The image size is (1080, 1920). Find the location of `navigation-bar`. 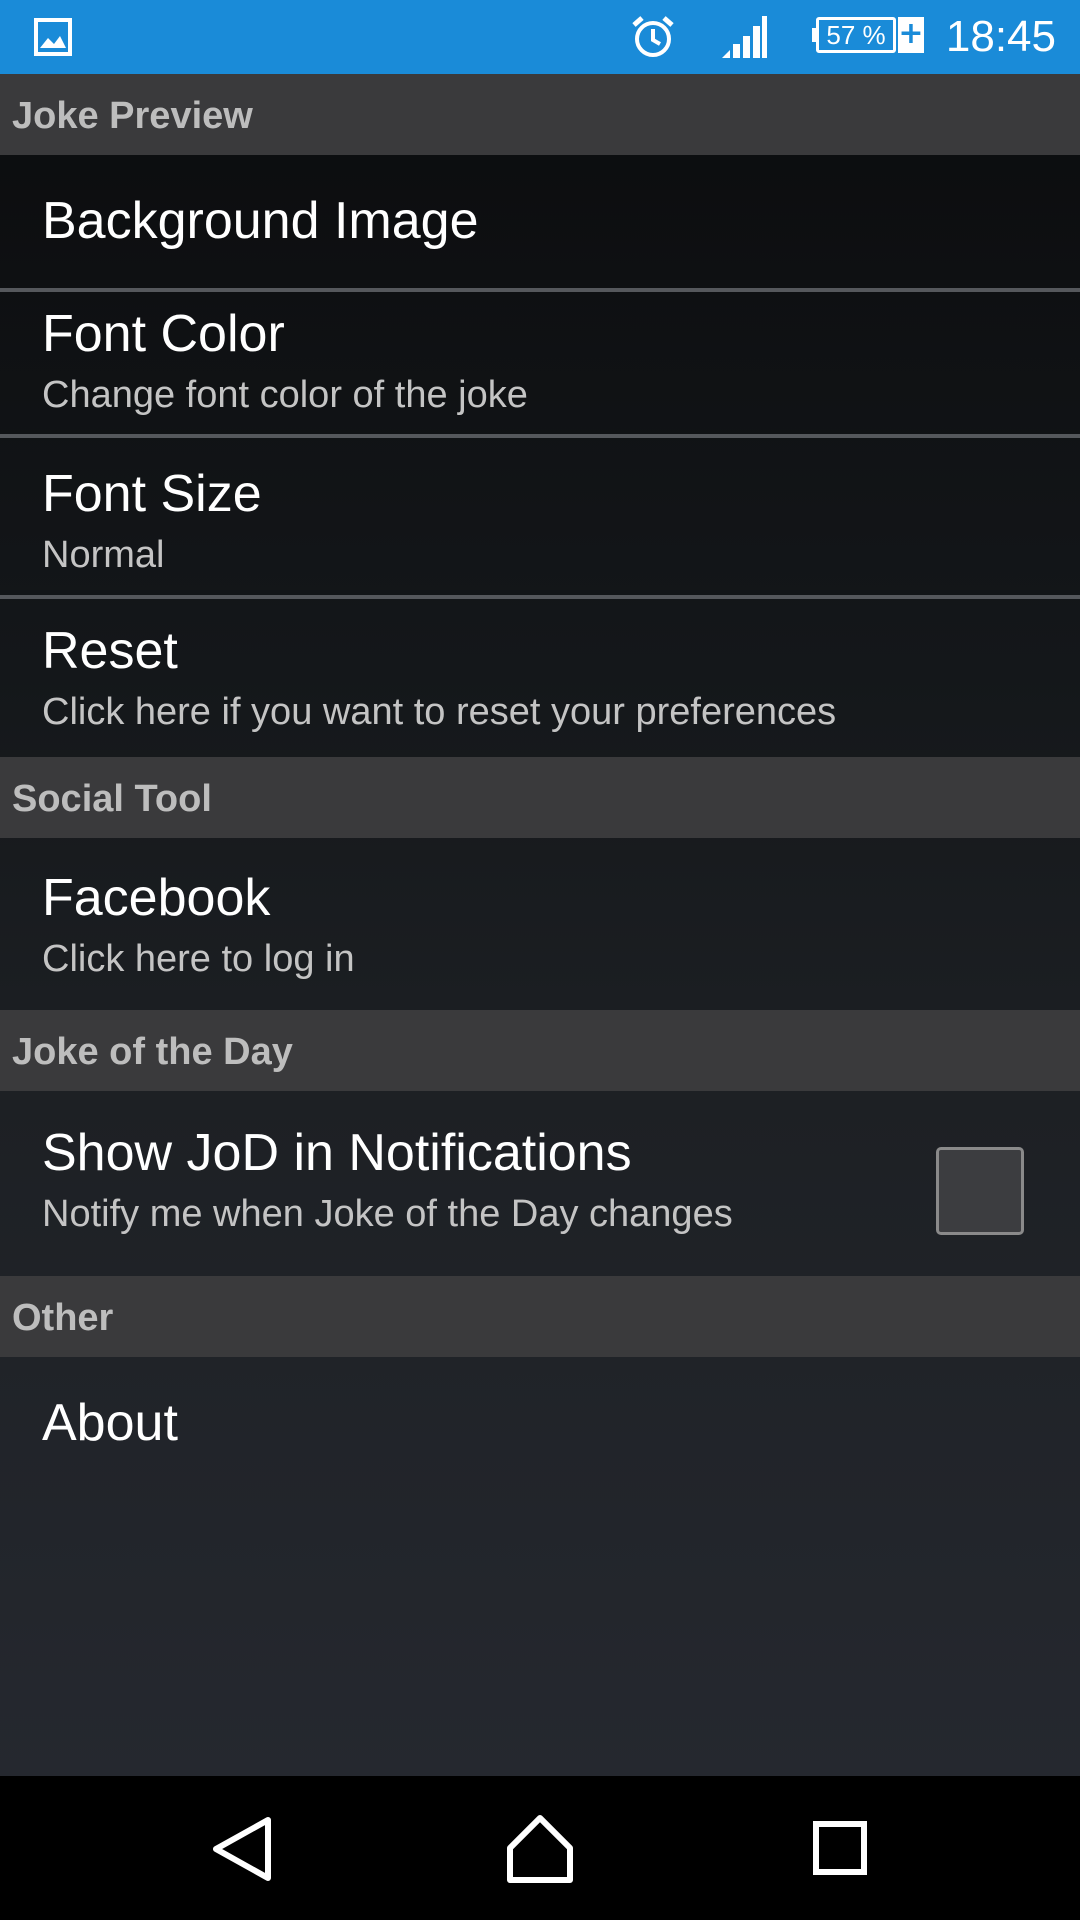

navigation-bar is located at coordinates (540, 1848).